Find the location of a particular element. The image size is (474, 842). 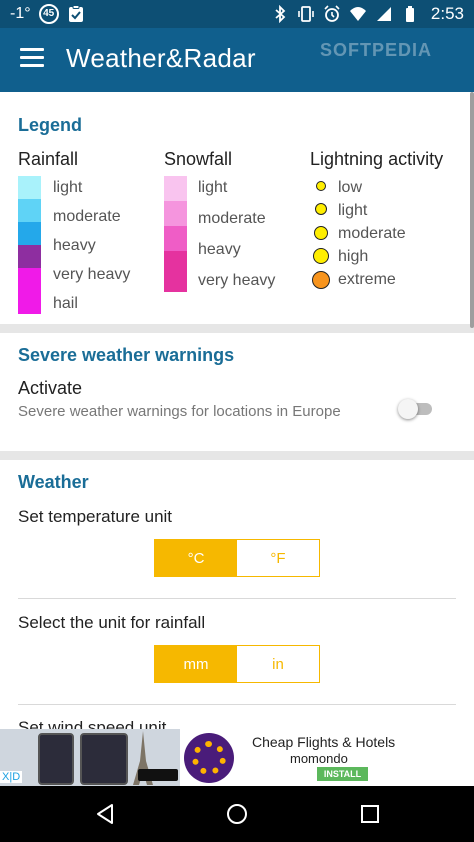

warnings-toggle is located at coordinates (416, 409).